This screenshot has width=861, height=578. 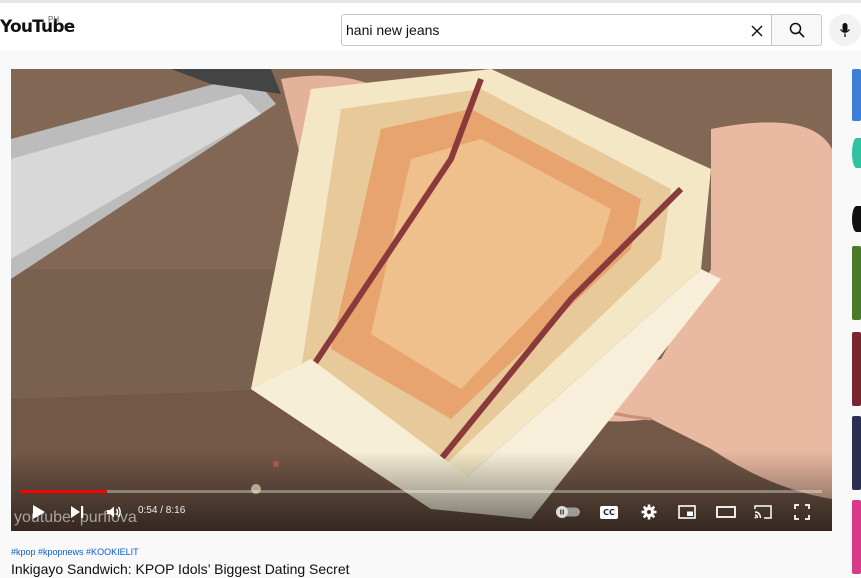 What do you see at coordinates (54, 19) in the screenshot?
I see `region-code: PH` at bounding box center [54, 19].